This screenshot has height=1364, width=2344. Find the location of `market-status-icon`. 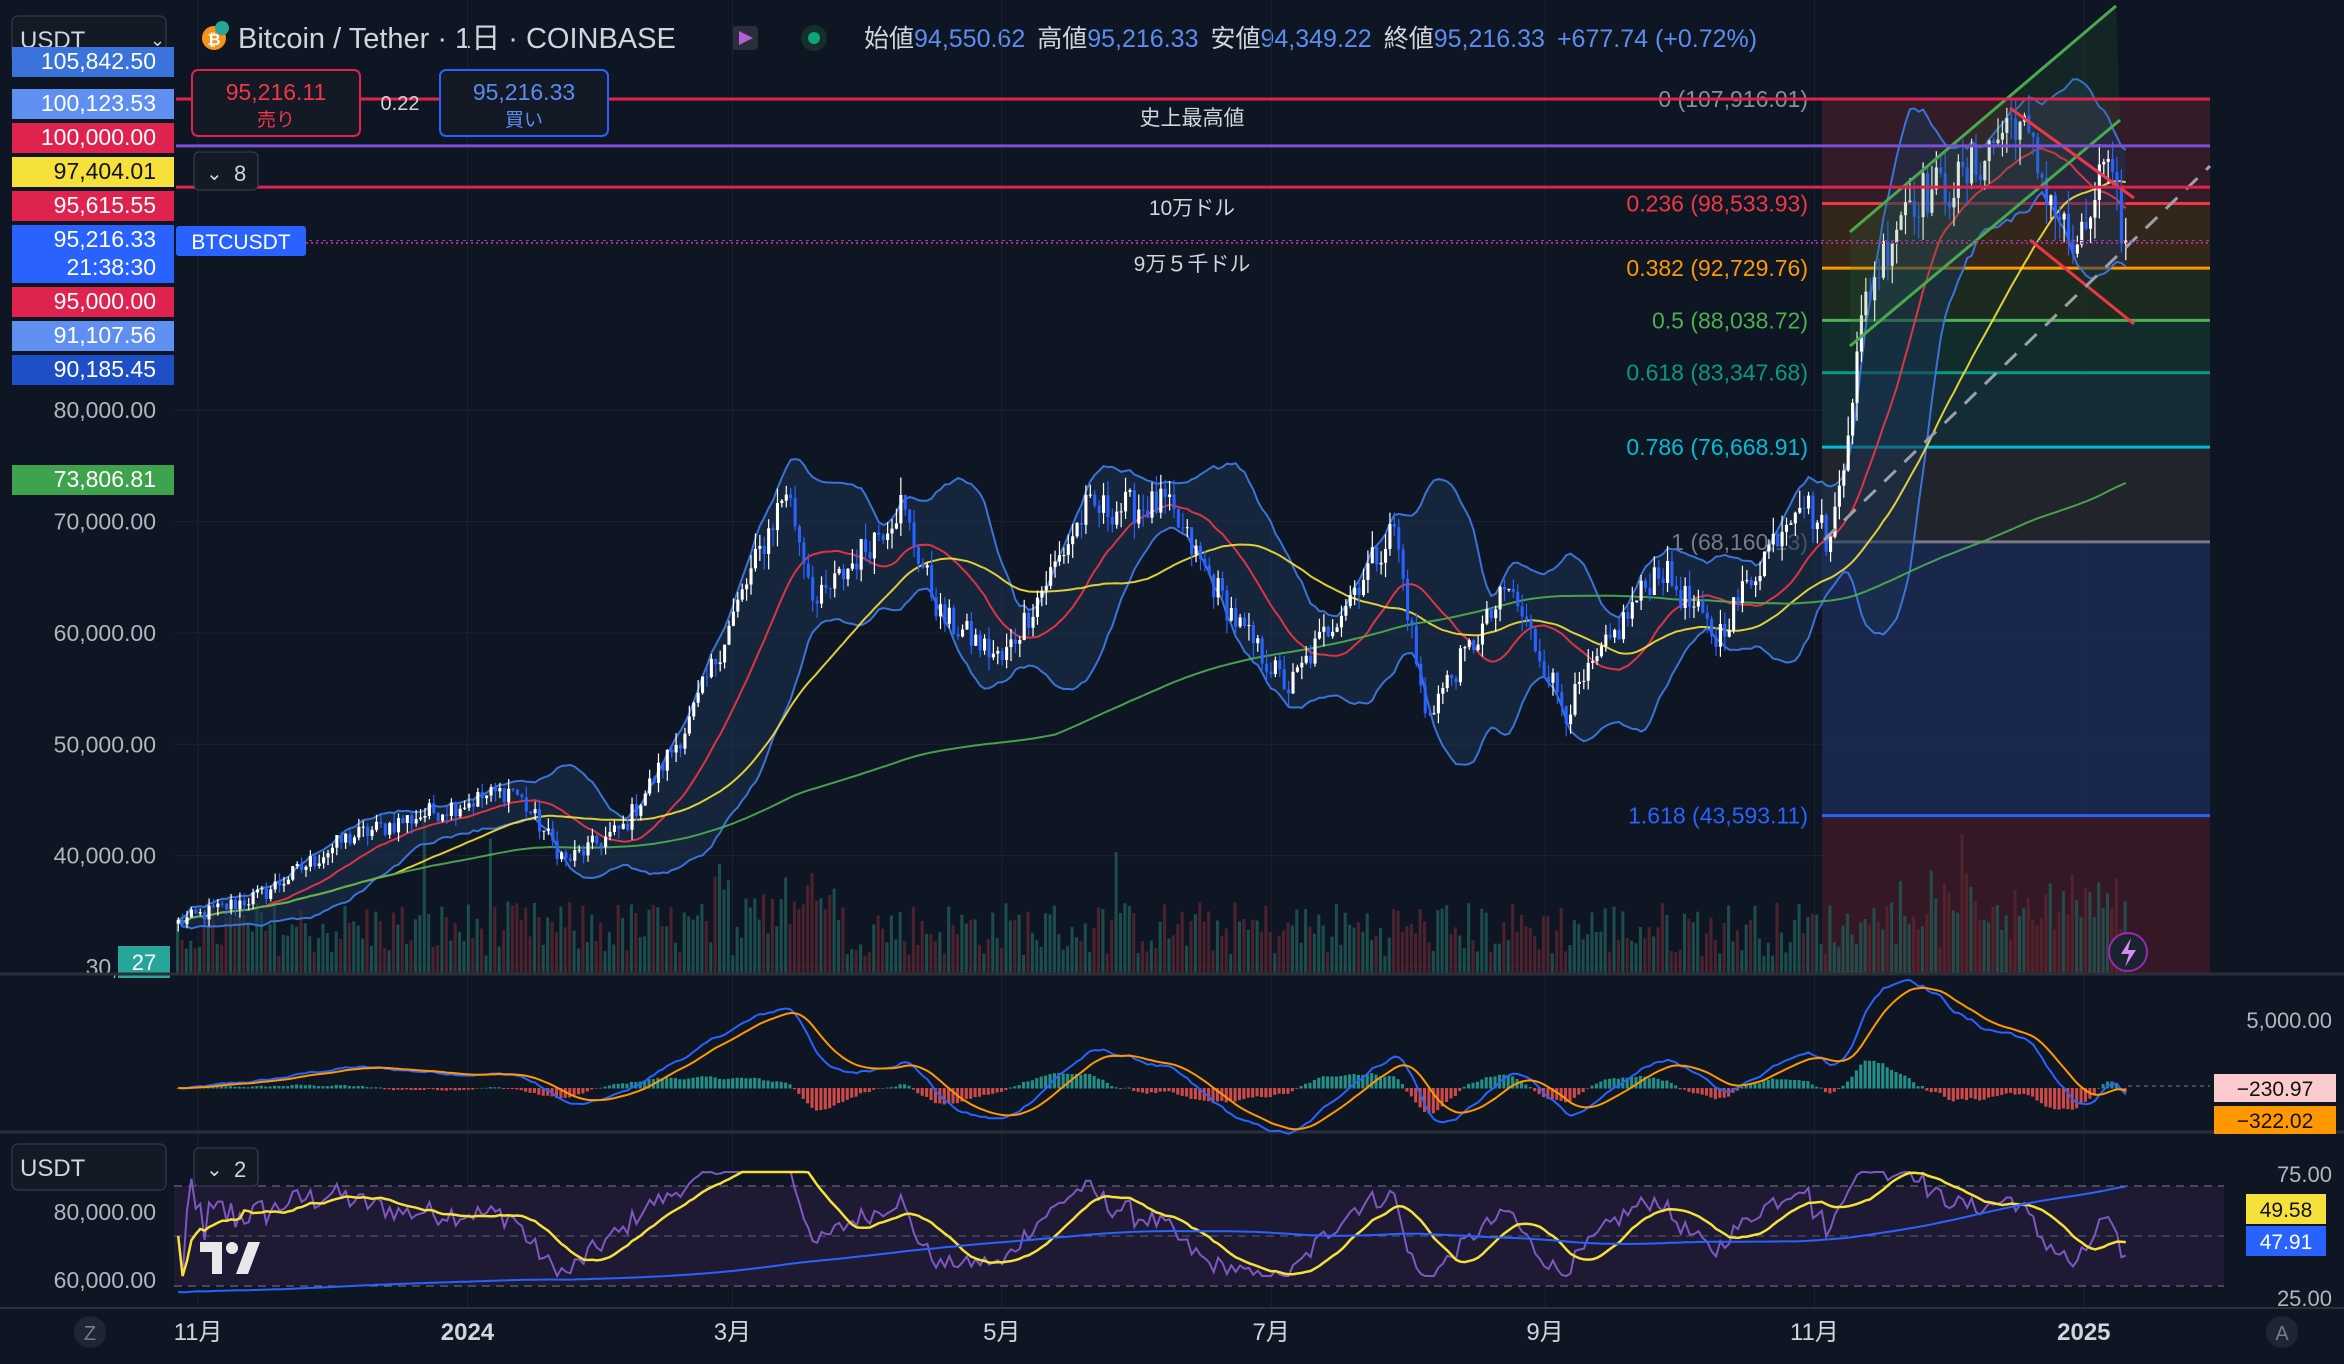

market-status-icon is located at coordinates (814, 38).